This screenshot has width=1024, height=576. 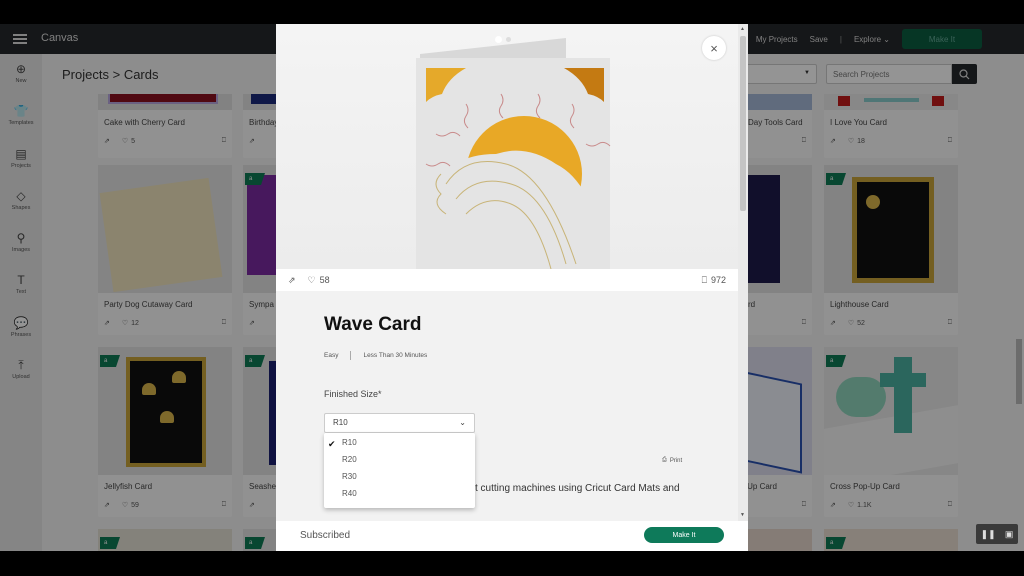 I want to click on project-card: a Jellyfish Card ⇗ ♡ 59 ⎕, so click(x=165, y=432).